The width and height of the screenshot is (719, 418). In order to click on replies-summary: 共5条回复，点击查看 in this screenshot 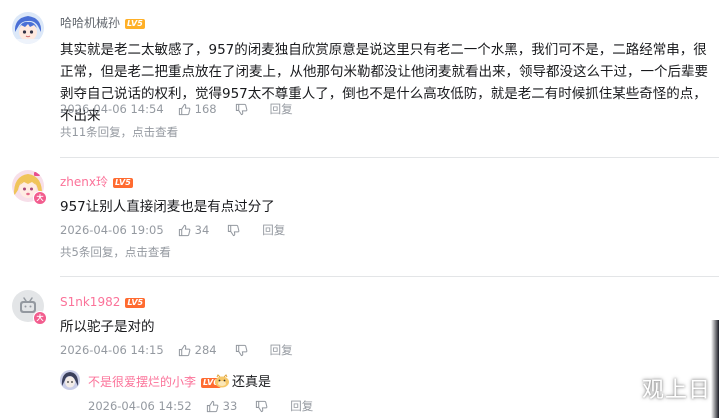, I will do `click(115, 252)`.